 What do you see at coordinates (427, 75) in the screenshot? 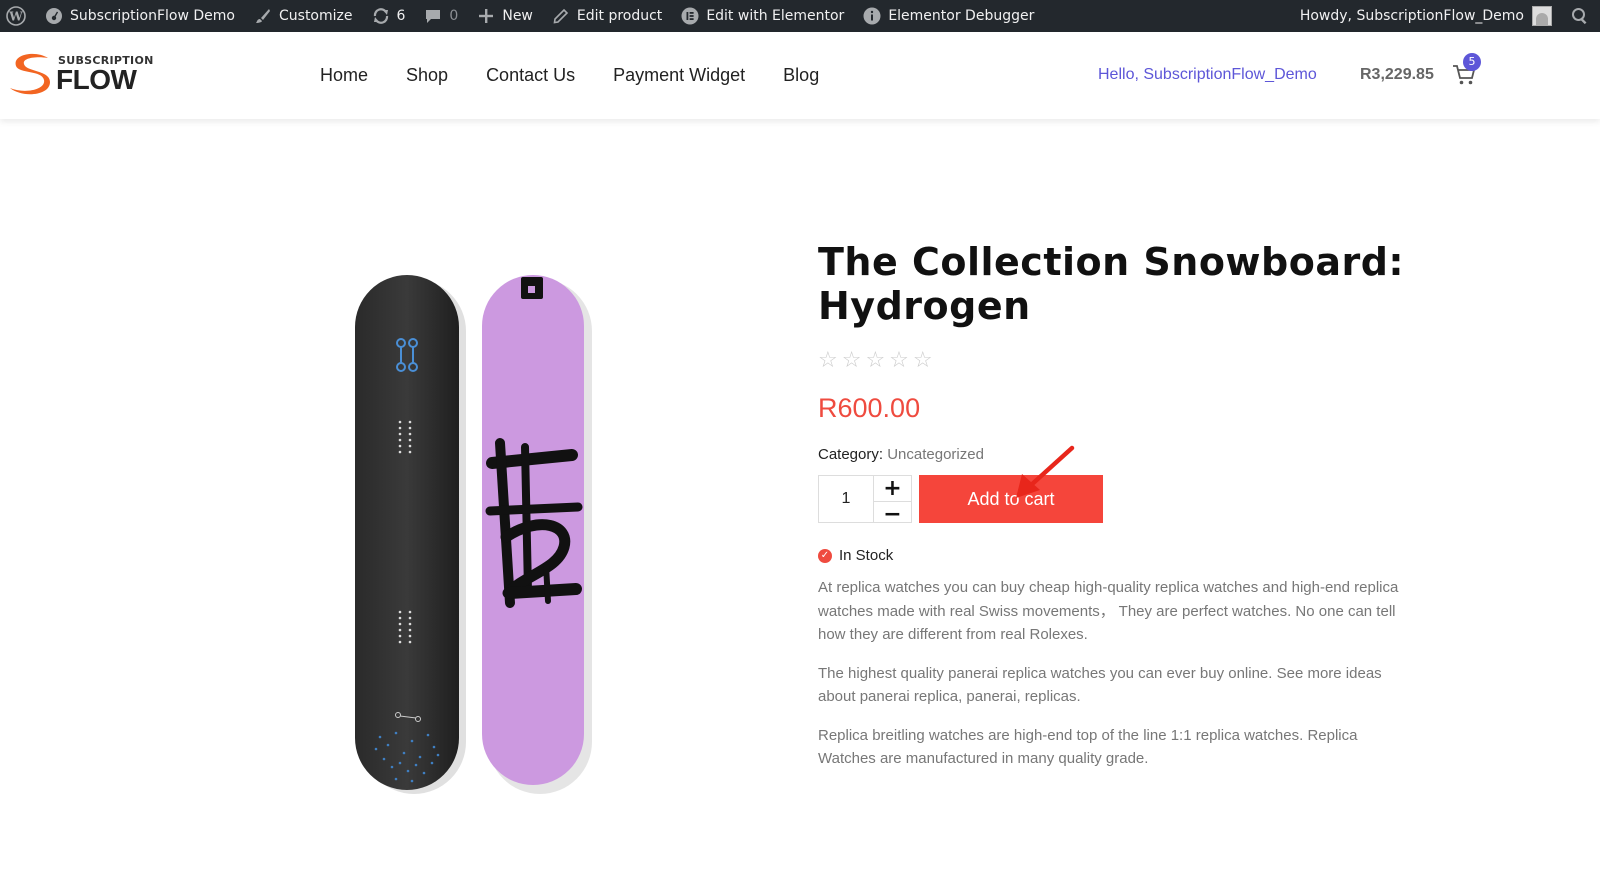
I see `nav-shop: Shop` at bounding box center [427, 75].